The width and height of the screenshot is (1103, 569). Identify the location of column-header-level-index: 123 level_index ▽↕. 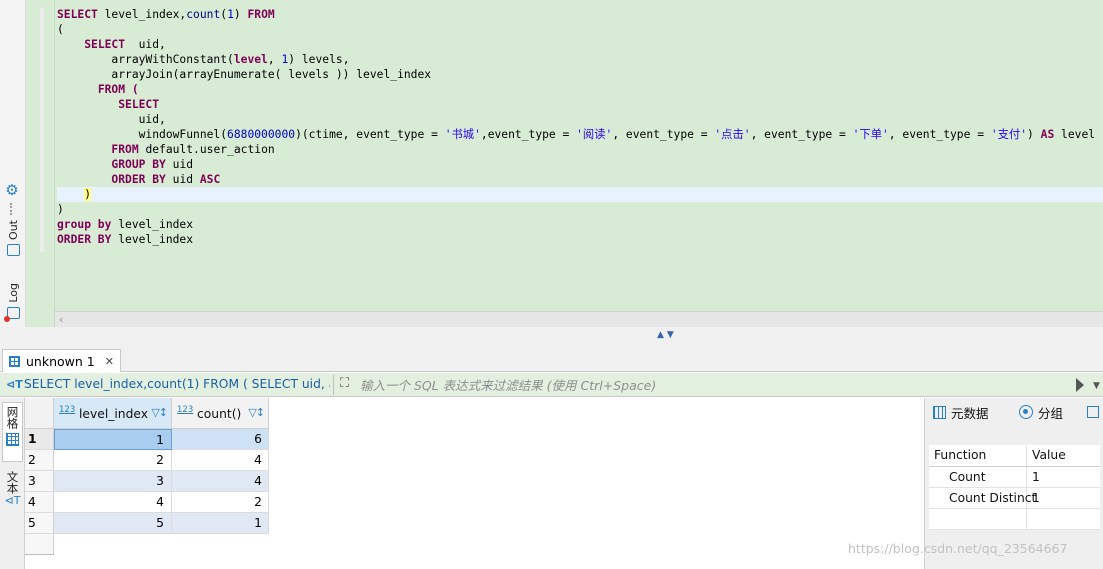
(113, 413).